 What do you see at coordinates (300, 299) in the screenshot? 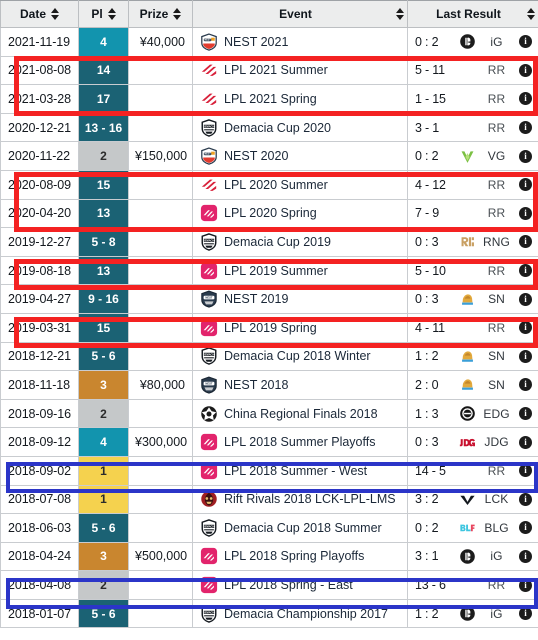
I see `cell-event: NEST NEST 2019` at bounding box center [300, 299].